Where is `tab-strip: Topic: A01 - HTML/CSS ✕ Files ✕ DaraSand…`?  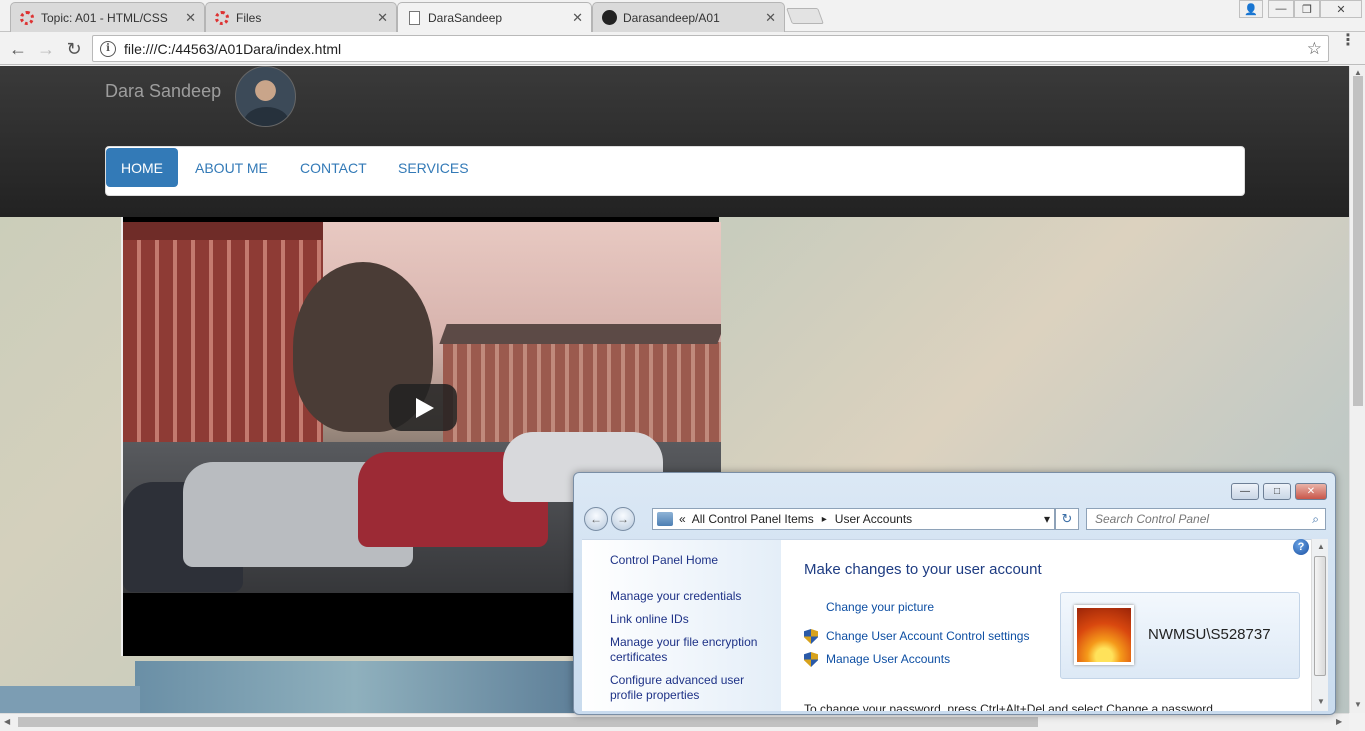
tab-strip: Topic: A01 - HTML/CSS ✕ Files ✕ DaraSand… is located at coordinates (682, 16).